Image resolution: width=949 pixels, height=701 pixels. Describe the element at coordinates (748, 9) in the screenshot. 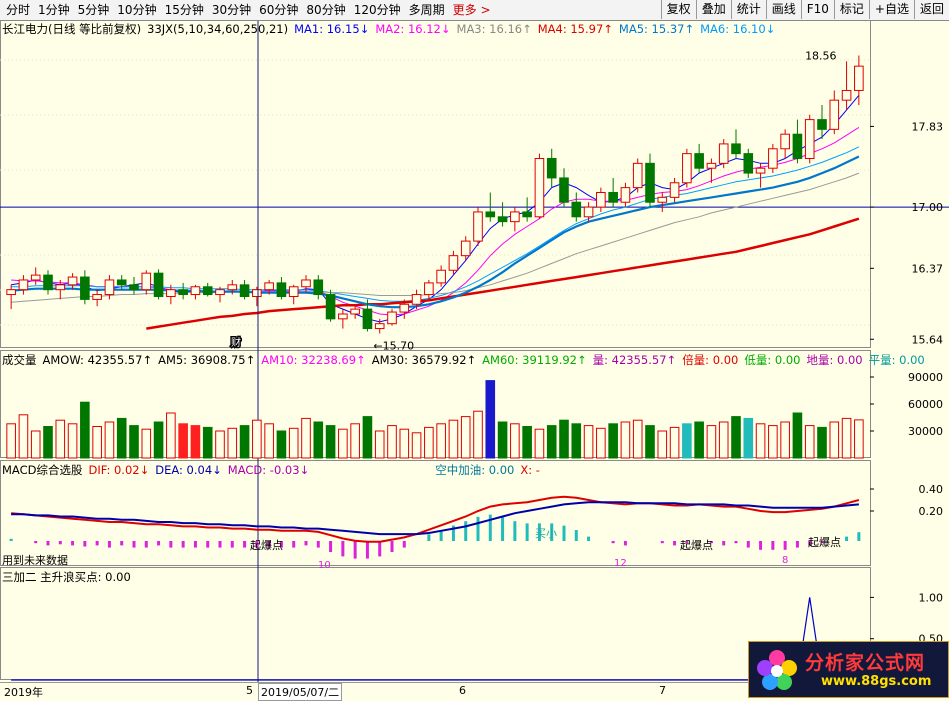

I see `stats-button: 统计` at that location.